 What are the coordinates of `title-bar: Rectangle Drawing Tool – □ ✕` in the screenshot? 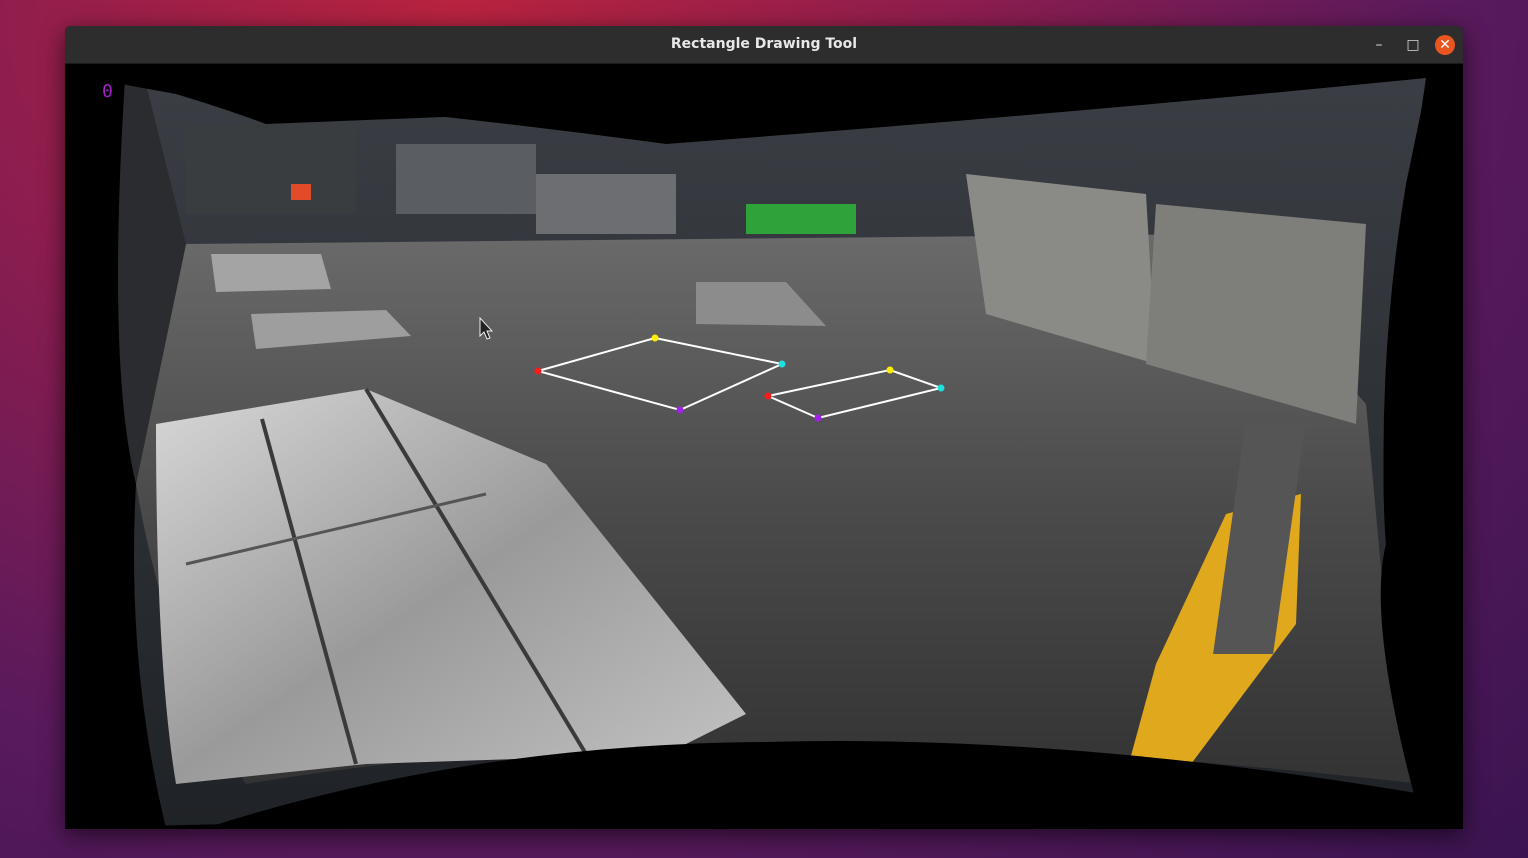 It's located at (764, 45).